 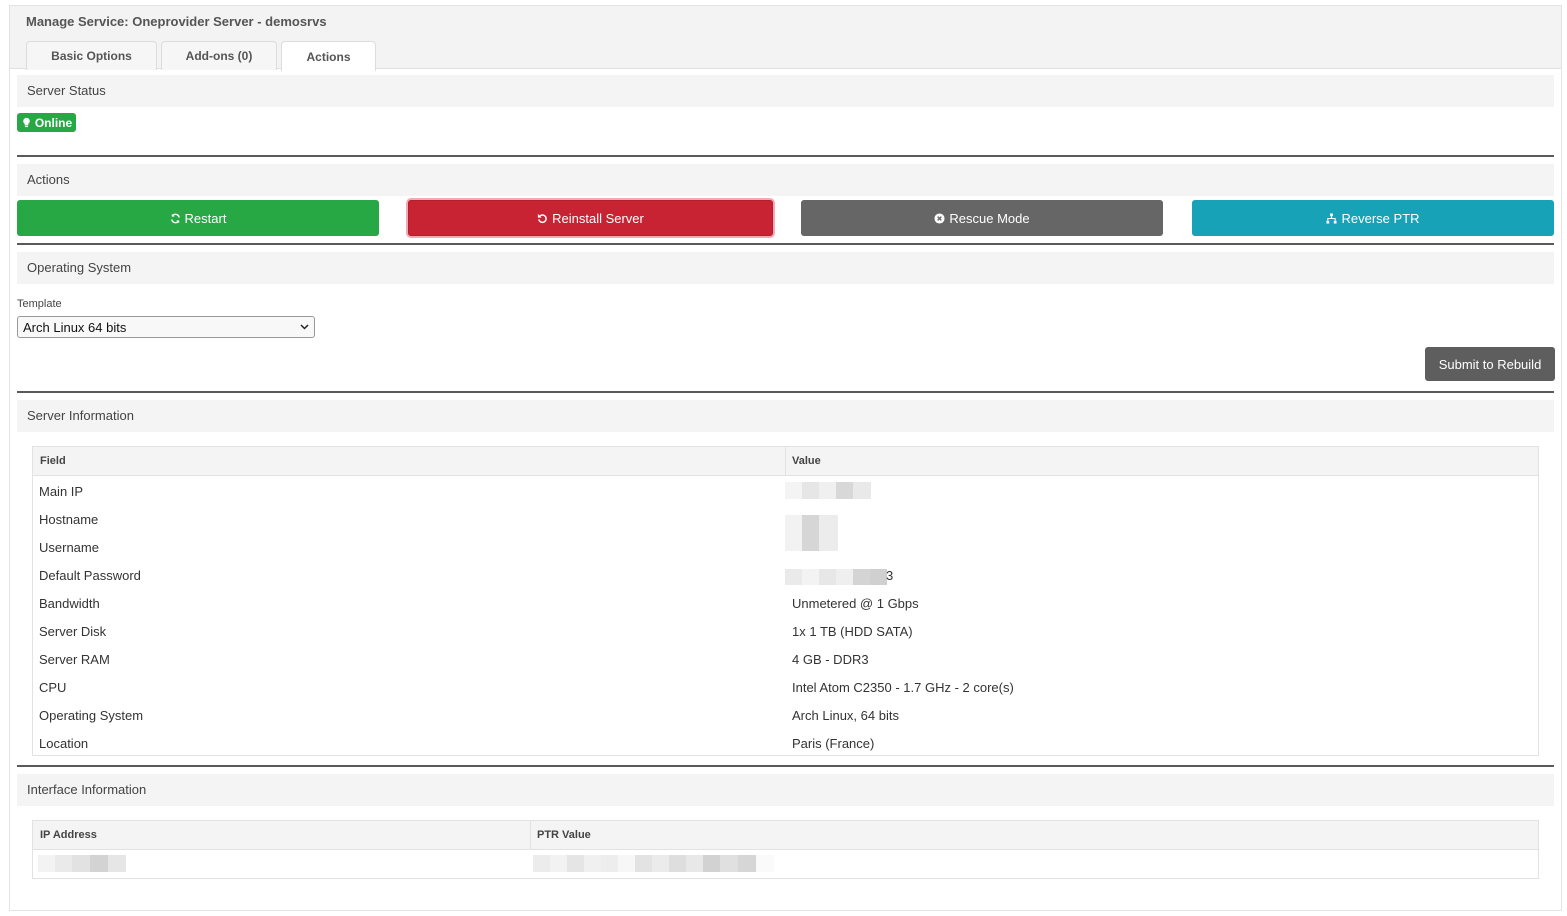 What do you see at coordinates (69, 603) in the screenshot?
I see `field-cell: Bandwidth` at bounding box center [69, 603].